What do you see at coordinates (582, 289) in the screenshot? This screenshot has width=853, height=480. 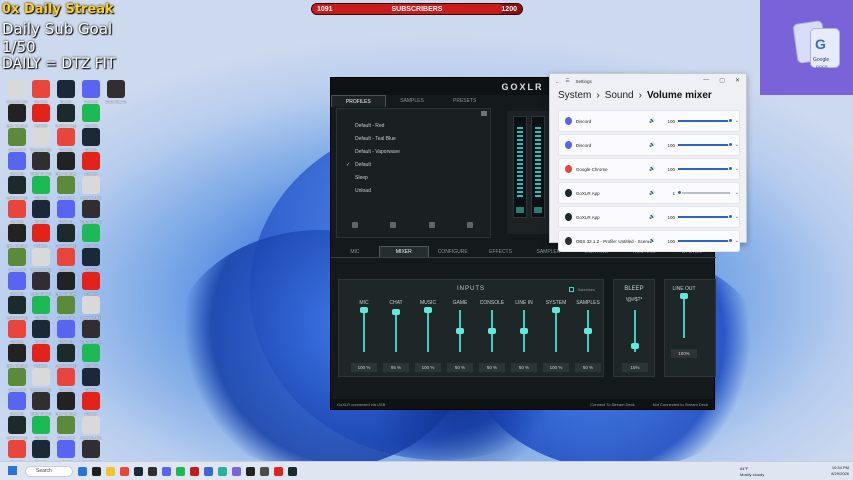 I see `submixes-toggle: Submixes` at bounding box center [582, 289].